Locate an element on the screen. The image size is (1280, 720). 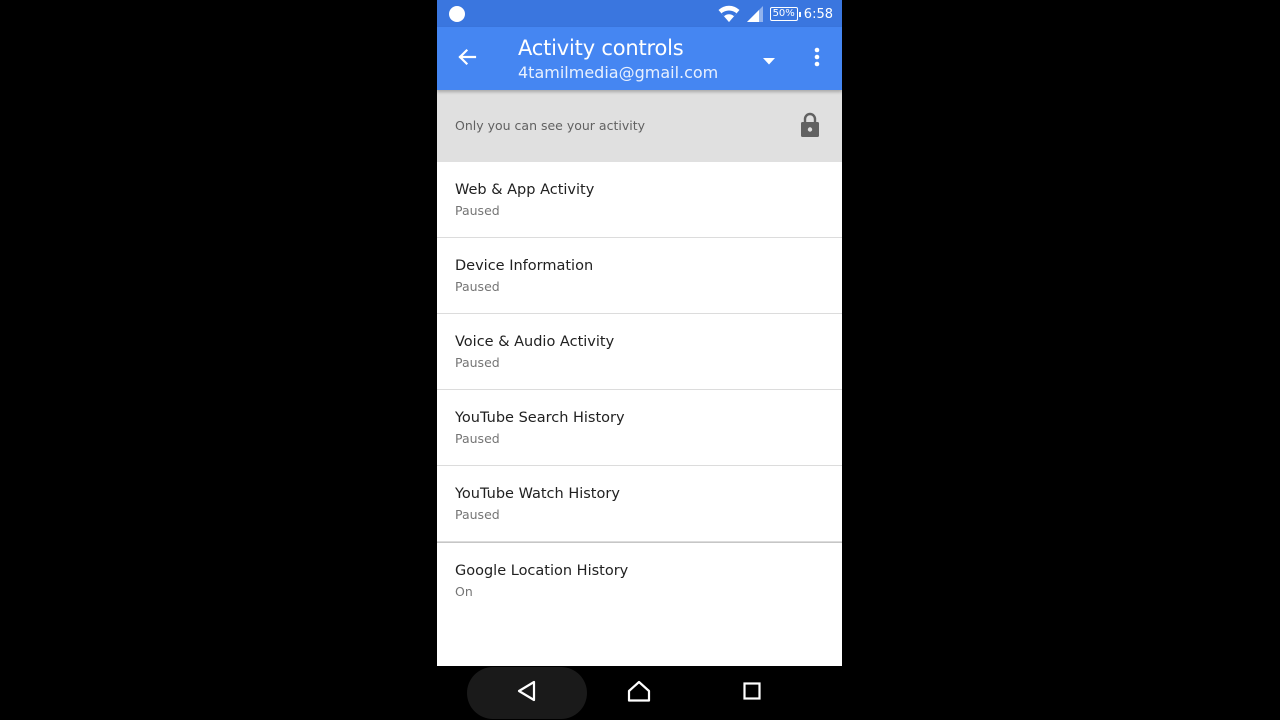
app-bar: Activity controls 4tamilmedia@gmail.com is located at coordinates (639, 58).